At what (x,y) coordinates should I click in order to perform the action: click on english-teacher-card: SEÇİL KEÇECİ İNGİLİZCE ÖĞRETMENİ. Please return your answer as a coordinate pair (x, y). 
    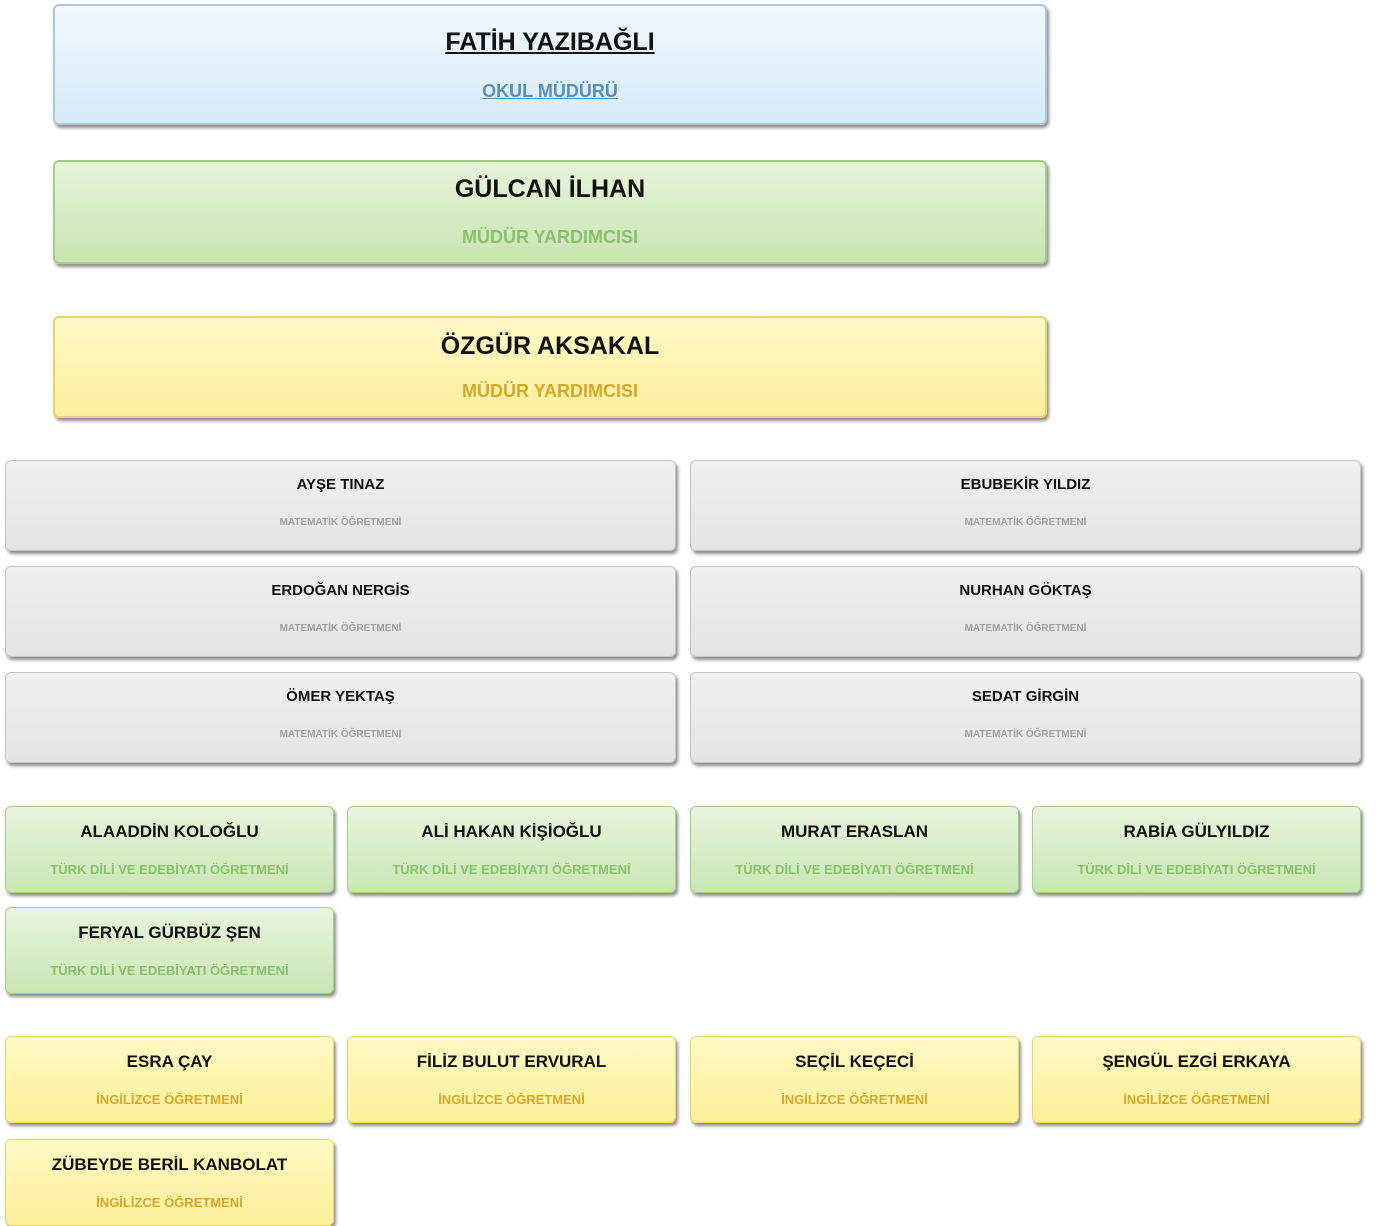
    Looking at the image, I should click on (854, 1079).